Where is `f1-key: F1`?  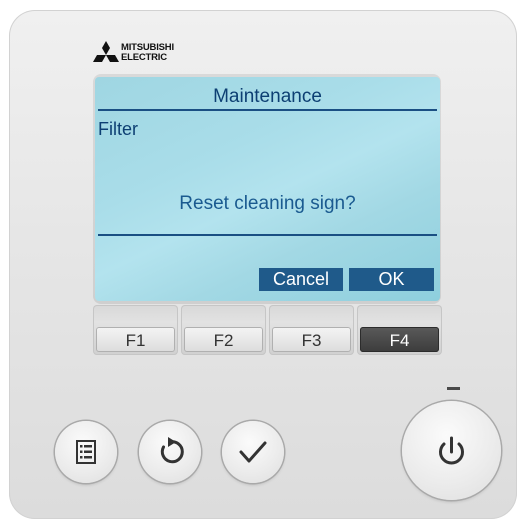 f1-key: F1 is located at coordinates (135, 330).